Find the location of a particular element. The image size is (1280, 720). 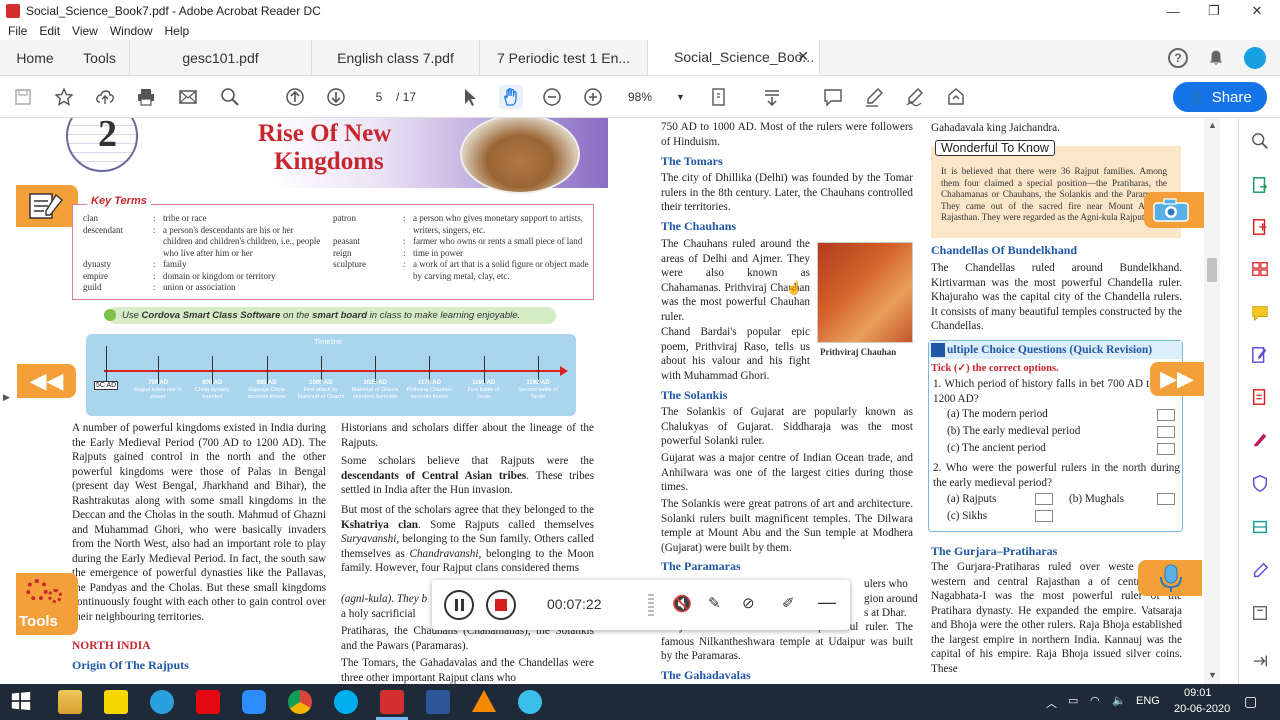

skype-icon is located at coordinates (346, 702).